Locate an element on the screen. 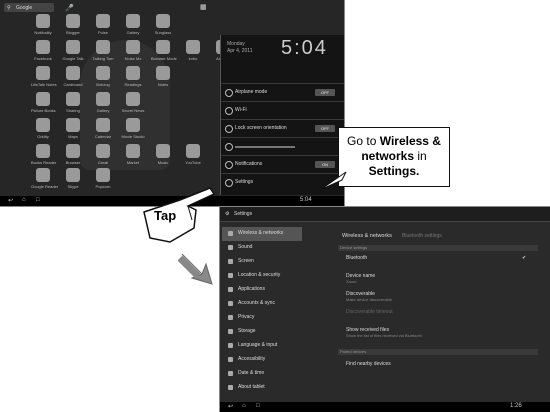 Image resolution: width=550 pixels, height=412 pixels. settings-gear-icon: ⚙ is located at coordinates (227, 214).